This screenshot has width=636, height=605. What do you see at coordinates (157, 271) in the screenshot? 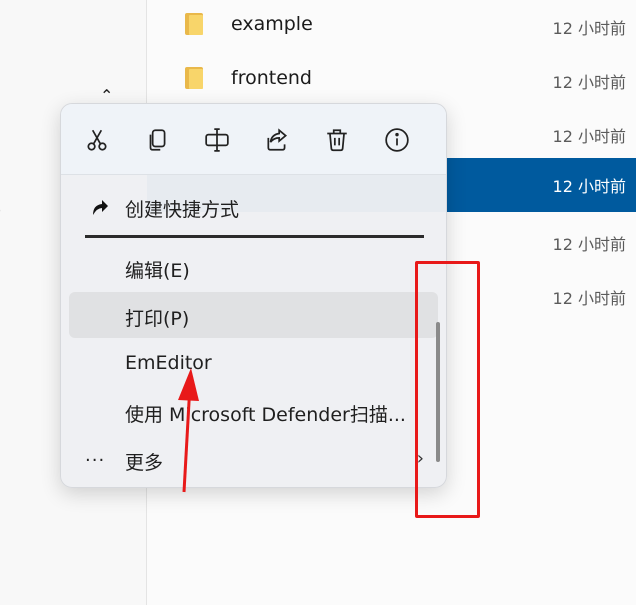
I see `menu-item-label: 编辑(E)` at bounding box center [157, 271].